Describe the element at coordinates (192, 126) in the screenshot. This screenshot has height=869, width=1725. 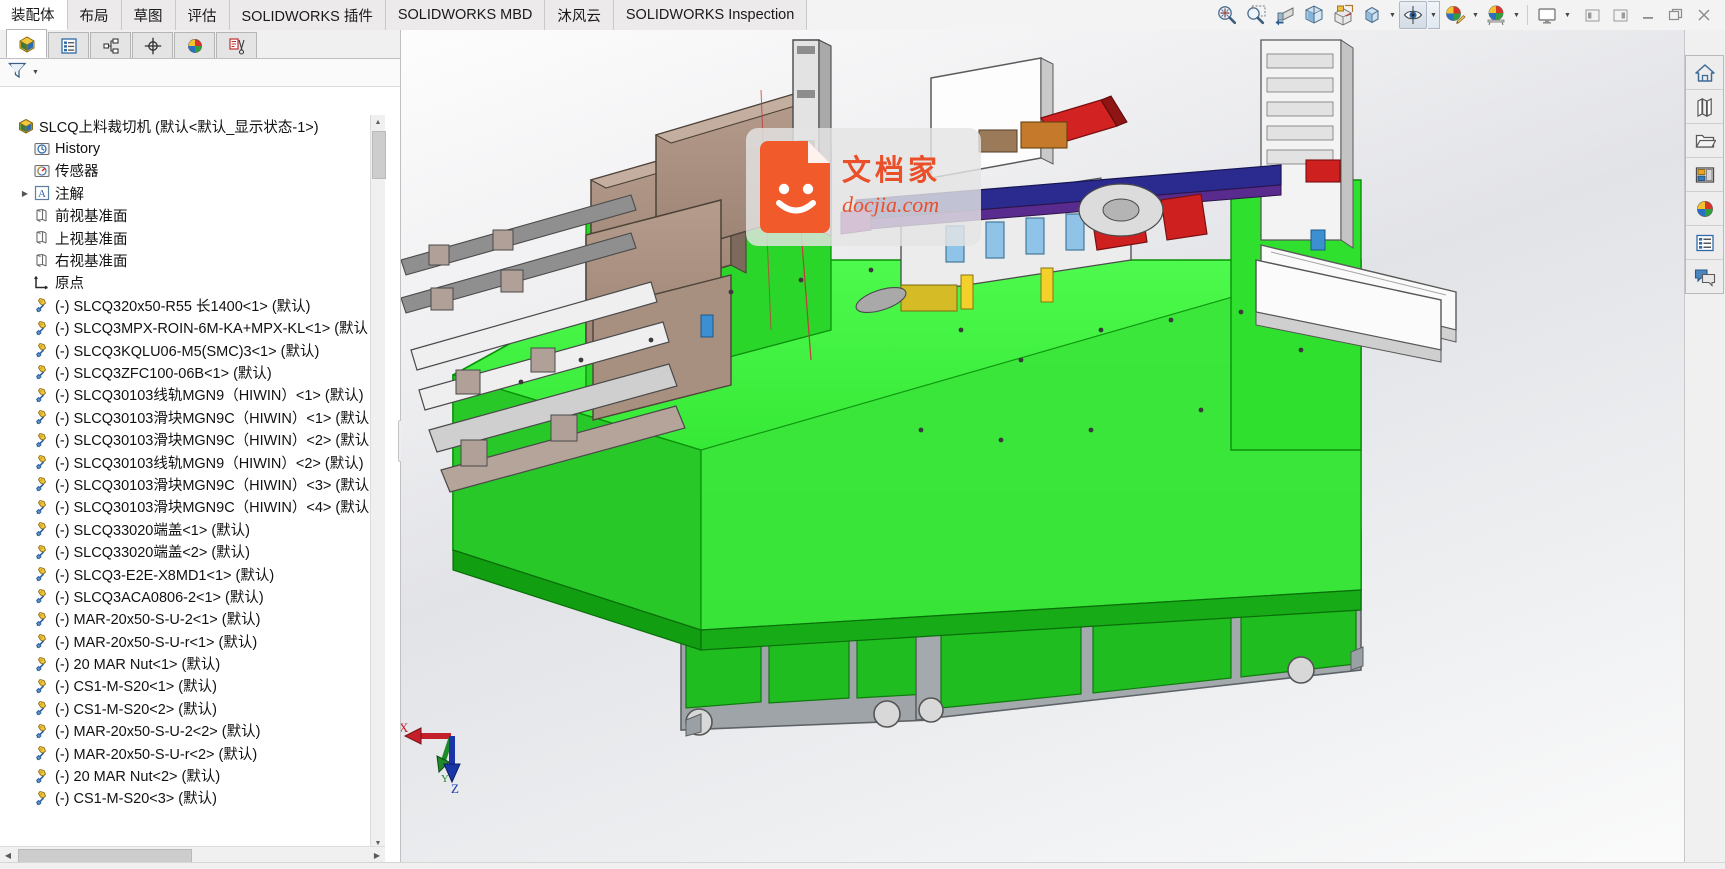
I see `tree-item: SLCQ上料裁切机 (默认<默认_显示状态-1>)` at that location.